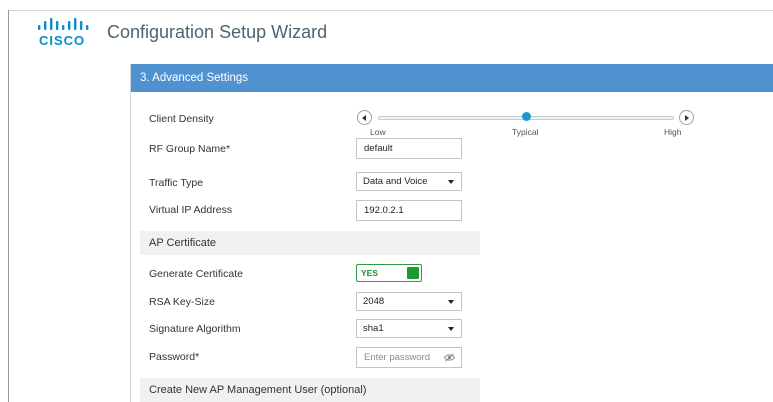  Describe the element at coordinates (409, 210) in the screenshot. I see `virtual-ip-input: 192.0.2.1` at that location.